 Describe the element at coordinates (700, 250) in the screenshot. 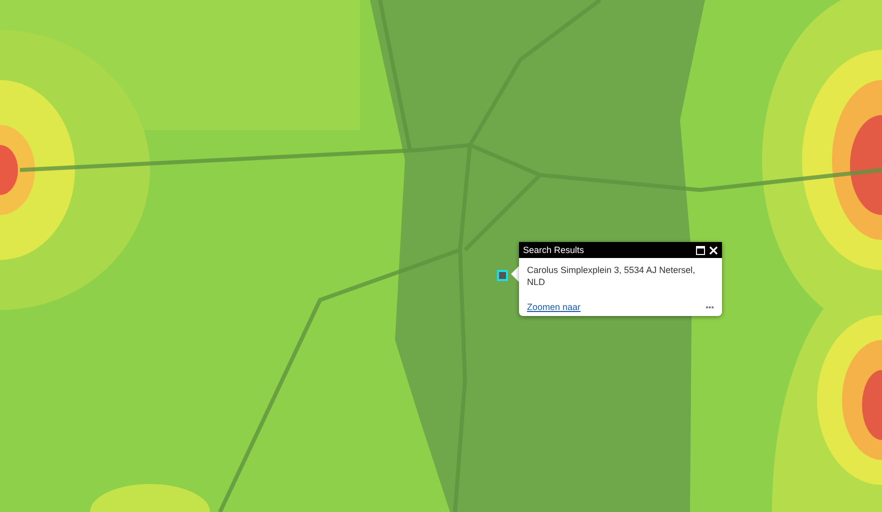

I see `maximize-icon` at that location.